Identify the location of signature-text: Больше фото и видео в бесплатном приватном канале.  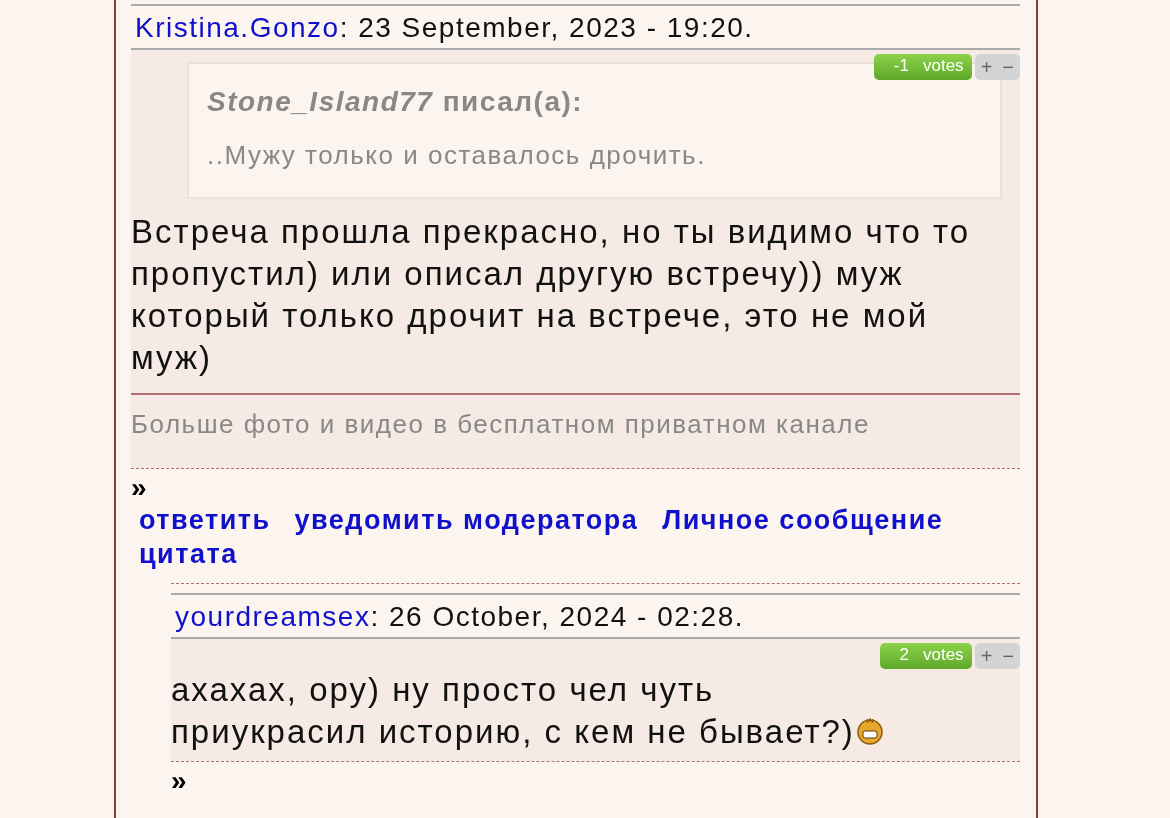
(575, 430).